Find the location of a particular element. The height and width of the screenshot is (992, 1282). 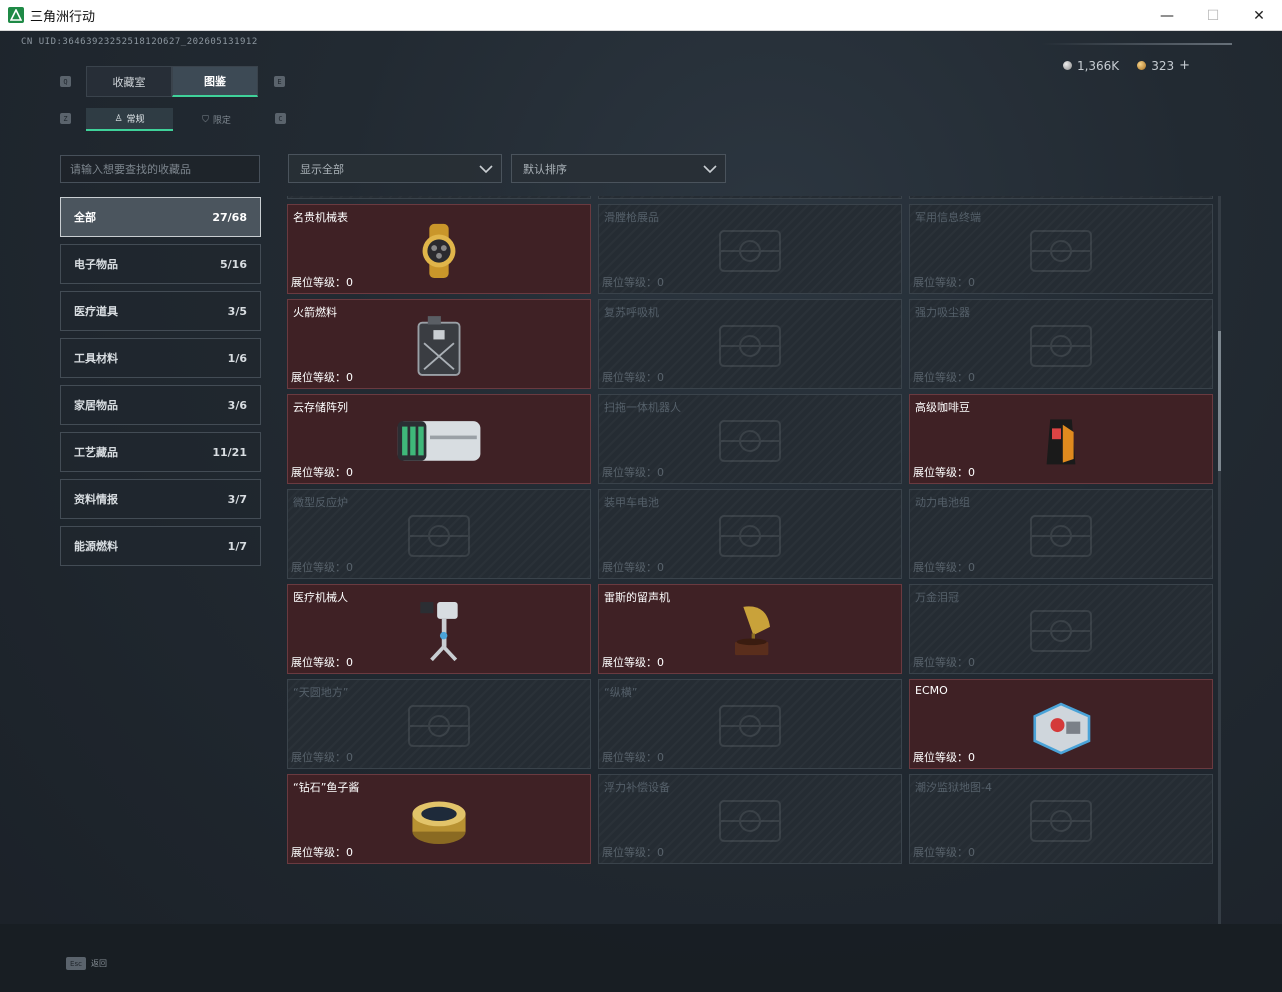

category-label: 家居物品 is located at coordinates (96, 405).